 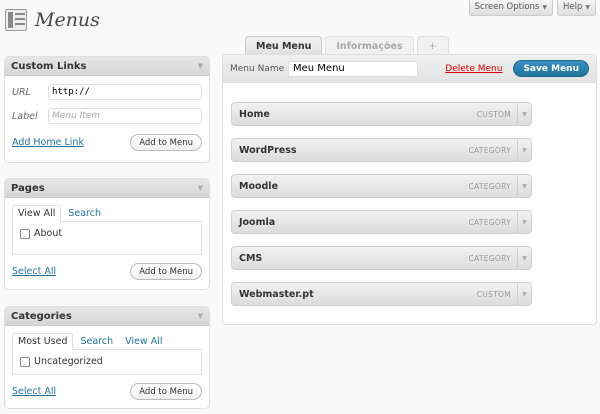 I want to click on label-input, so click(x=125, y=116).